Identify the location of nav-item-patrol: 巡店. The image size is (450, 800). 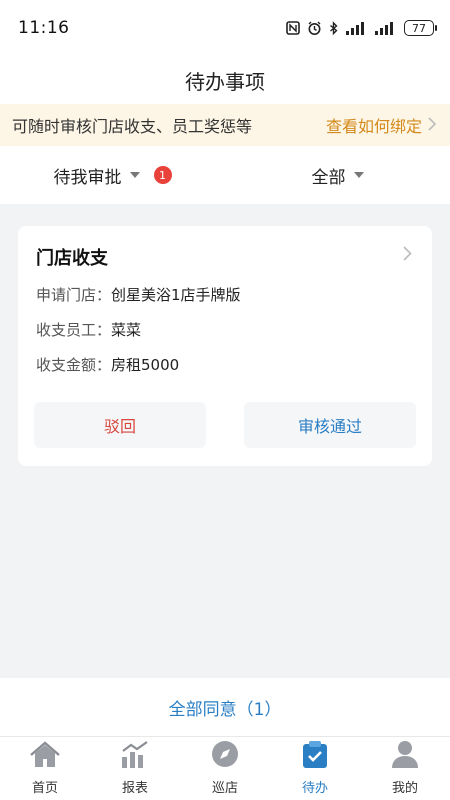
(225, 768).